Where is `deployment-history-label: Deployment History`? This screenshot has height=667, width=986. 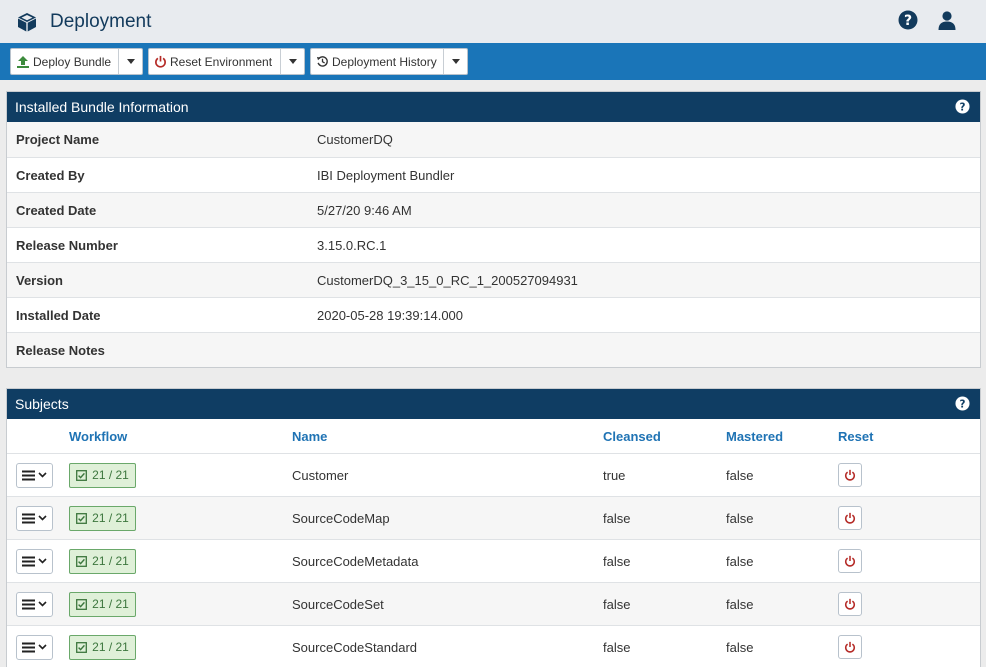 deployment-history-label: Deployment History is located at coordinates (384, 61).